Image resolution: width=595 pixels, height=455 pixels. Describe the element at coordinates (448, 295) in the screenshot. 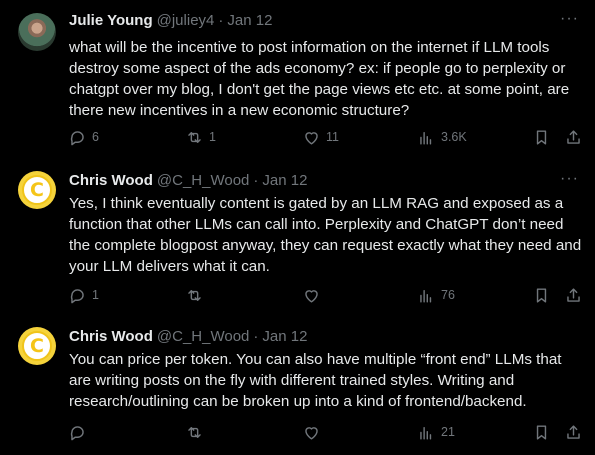

I see `view-count: 76` at that location.